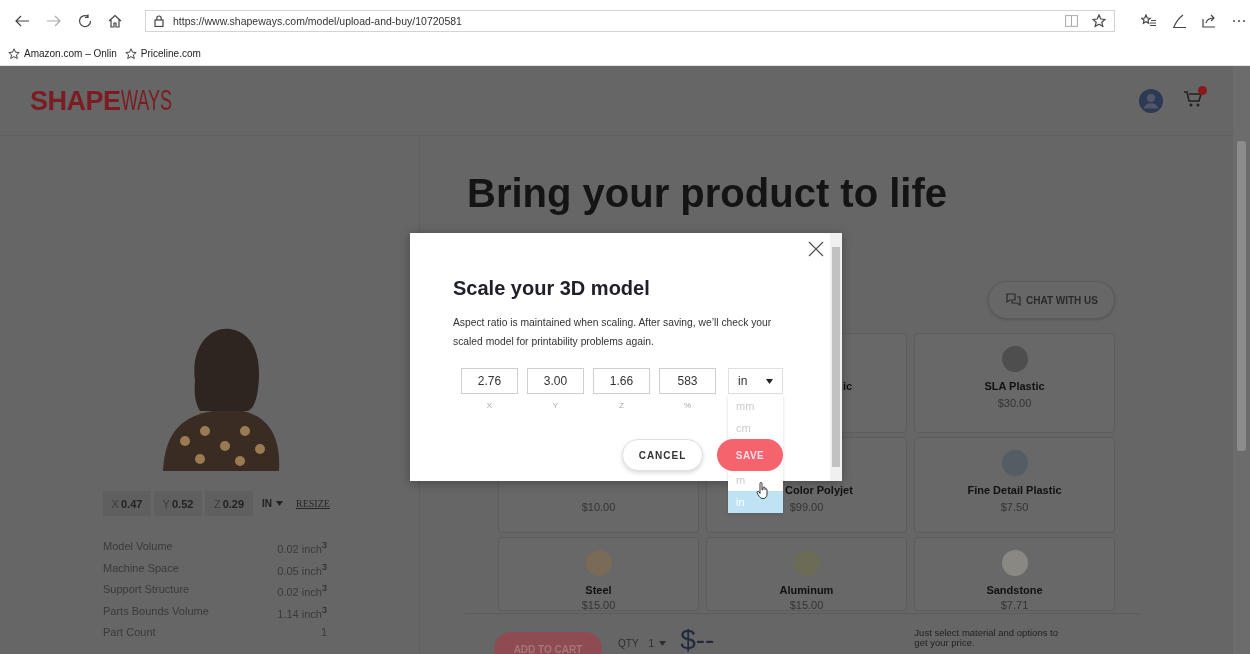 The image size is (1250, 654). Describe the element at coordinates (806, 590) in the screenshot. I see `material-name: Aluminum` at that location.